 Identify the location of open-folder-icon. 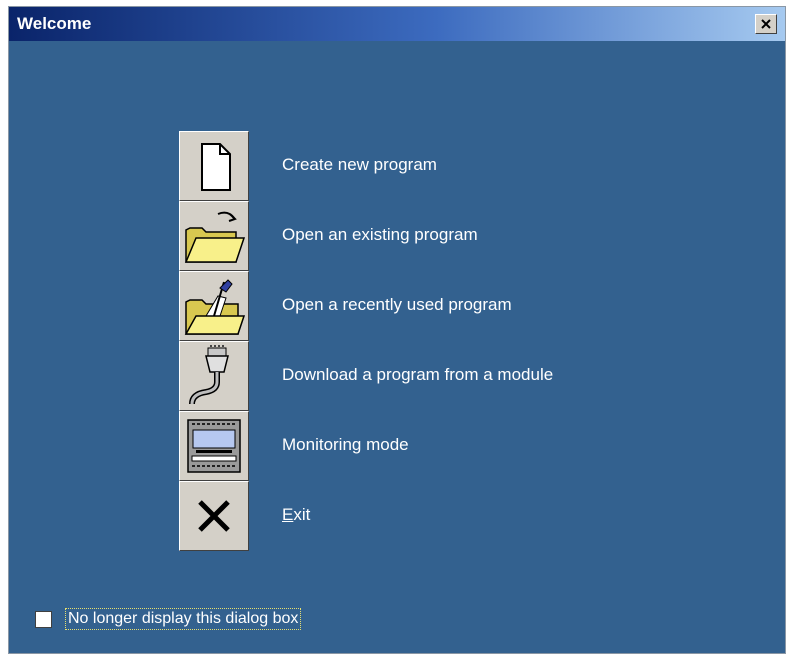
(215, 237).